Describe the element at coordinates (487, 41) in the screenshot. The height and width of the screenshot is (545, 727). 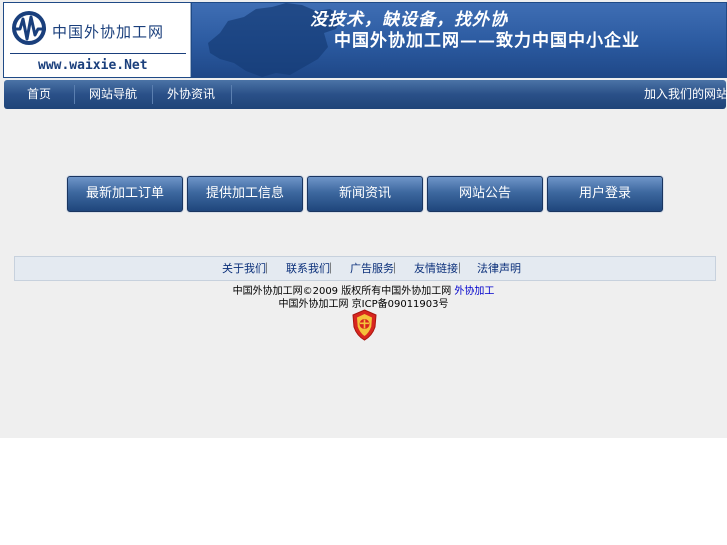
I see `banner-tagline: 中国外协加工网——致力中国中小企业` at that location.